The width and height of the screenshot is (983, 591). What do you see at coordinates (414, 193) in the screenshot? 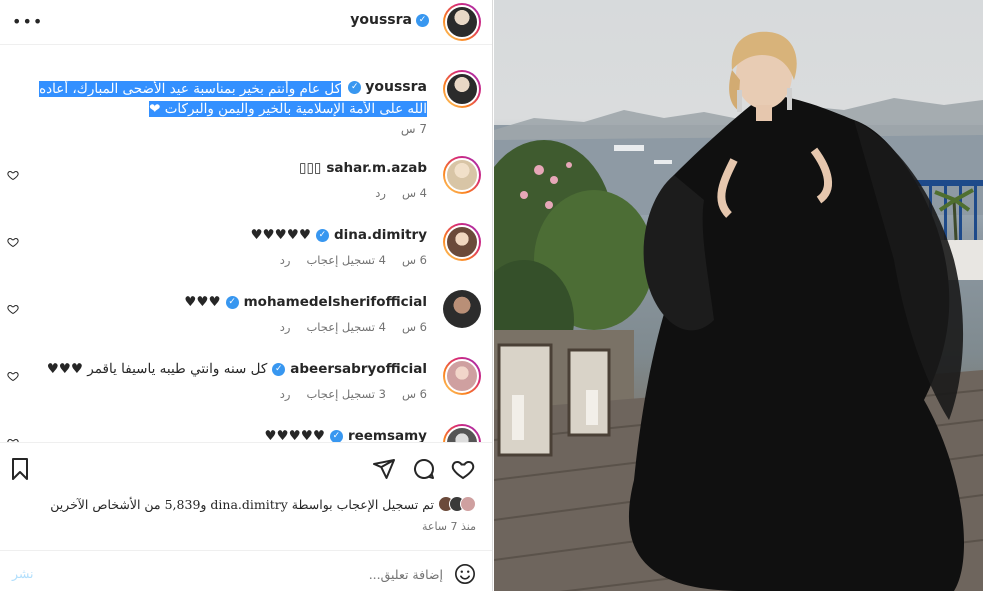
I see `comment-time: 4 س` at bounding box center [414, 193].